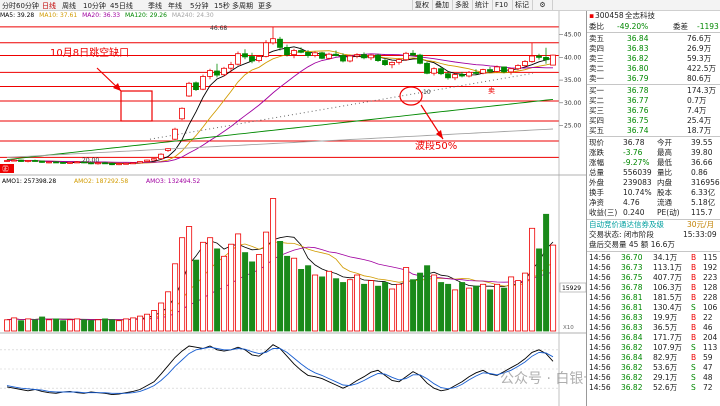 This screenshot has height=406, width=720. What do you see at coordinates (651, 327) in the screenshot?
I see `tick-row-7: 14:56 36.83 36.5万 B 46` at bounding box center [651, 327].